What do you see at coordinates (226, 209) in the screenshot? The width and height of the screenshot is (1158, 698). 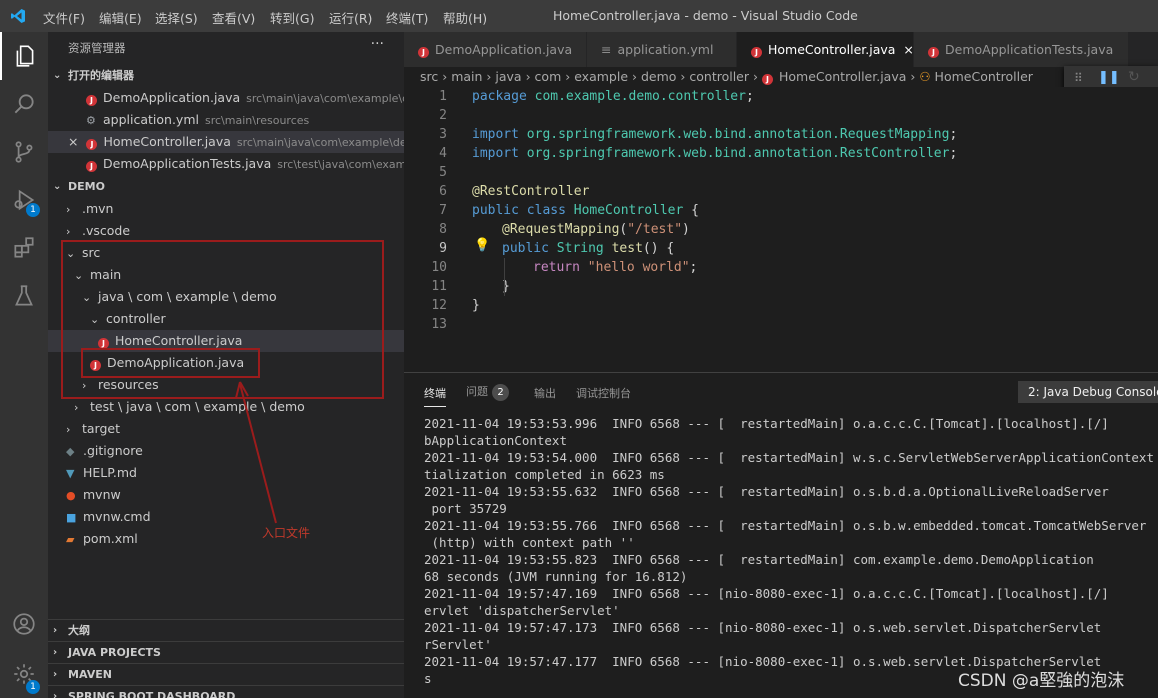 I see `tree-item: › .mvn` at bounding box center [226, 209].